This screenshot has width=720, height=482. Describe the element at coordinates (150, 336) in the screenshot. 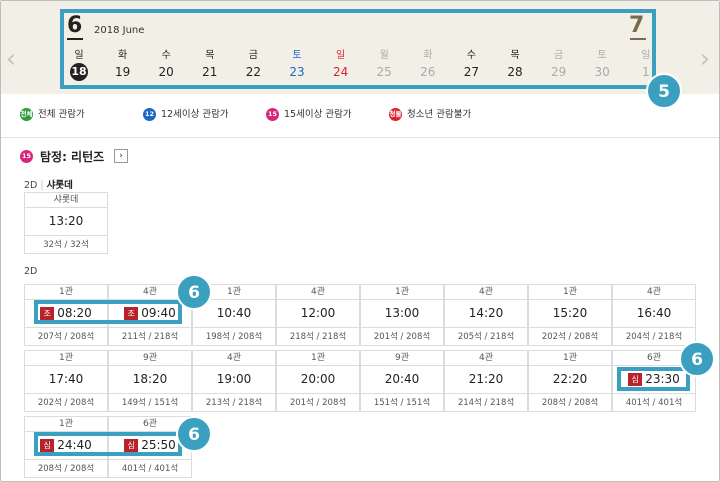

I see `slot-seats: 211석 / 218석` at that location.